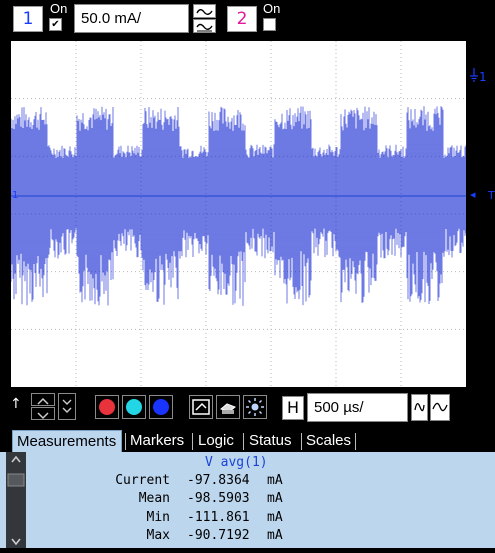 Image resolution: width=495 pixels, height=553 pixels. Describe the element at coordinates (157, 441) in the screenshot. I see `tab-markers: Markers` at that location.